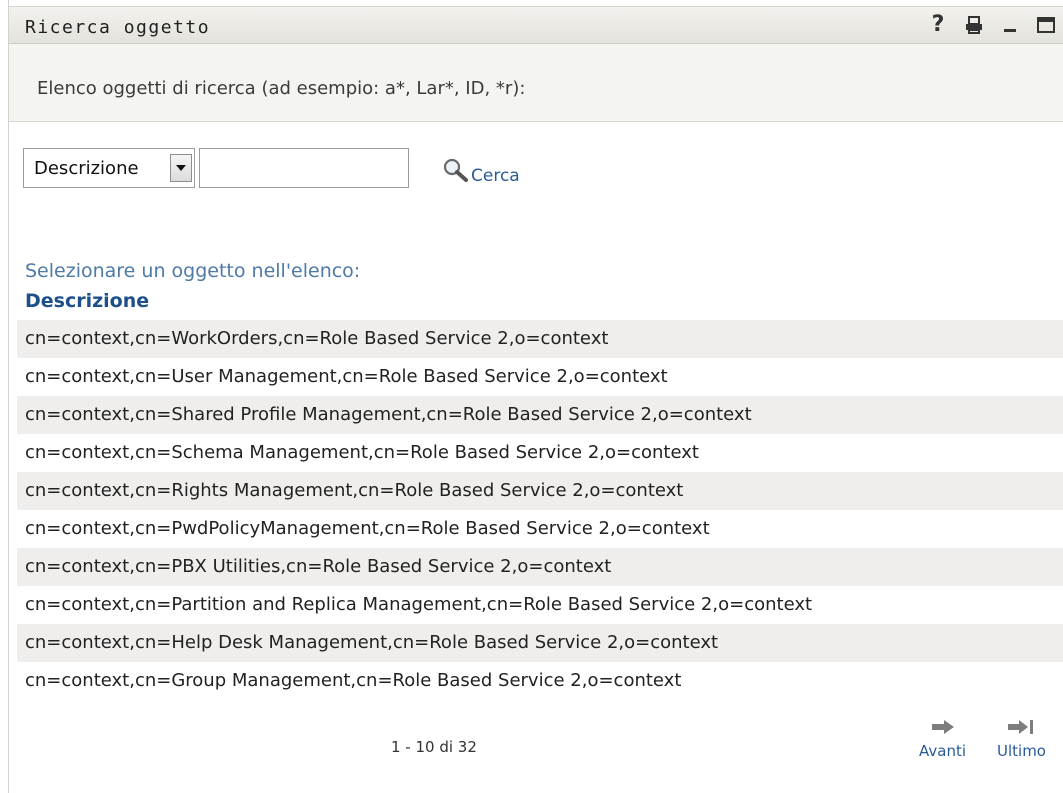 This screenshot has height=793, width=1063. What do you see at coordinates (495, 176) in the screenshot?
I see `search-button: Cerca` at bounding box center [495, 176].